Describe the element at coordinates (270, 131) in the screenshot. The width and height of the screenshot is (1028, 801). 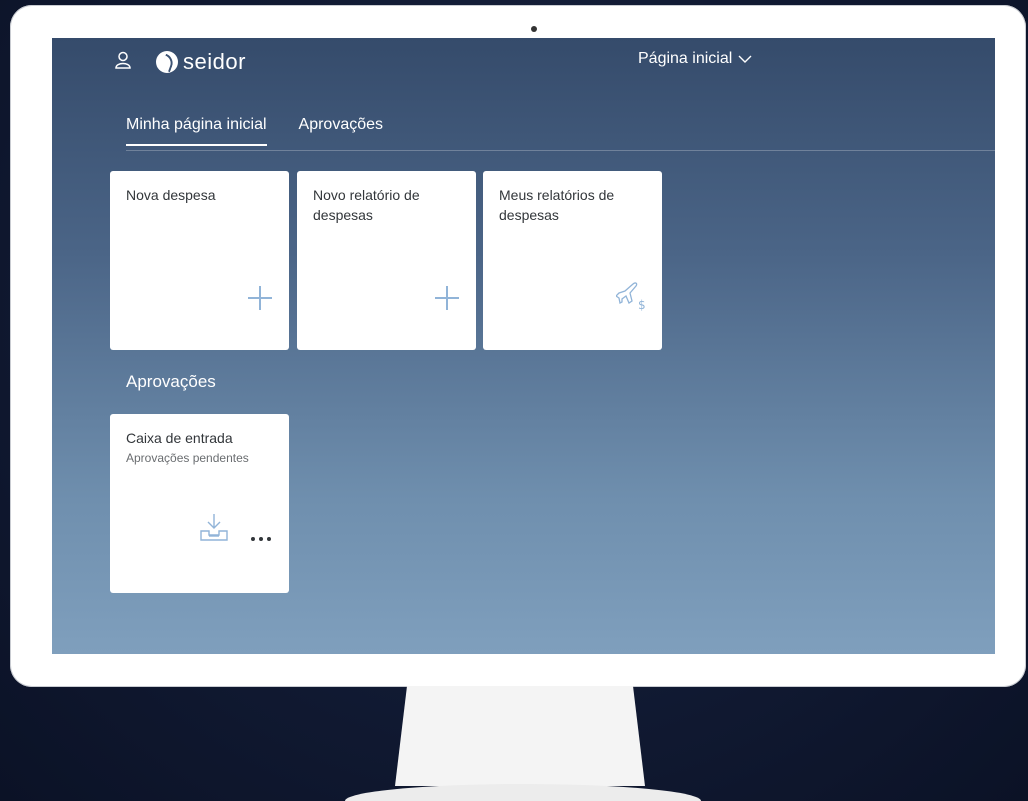
I see `tab-bar: Minha página inicial Aprovações` at that location.